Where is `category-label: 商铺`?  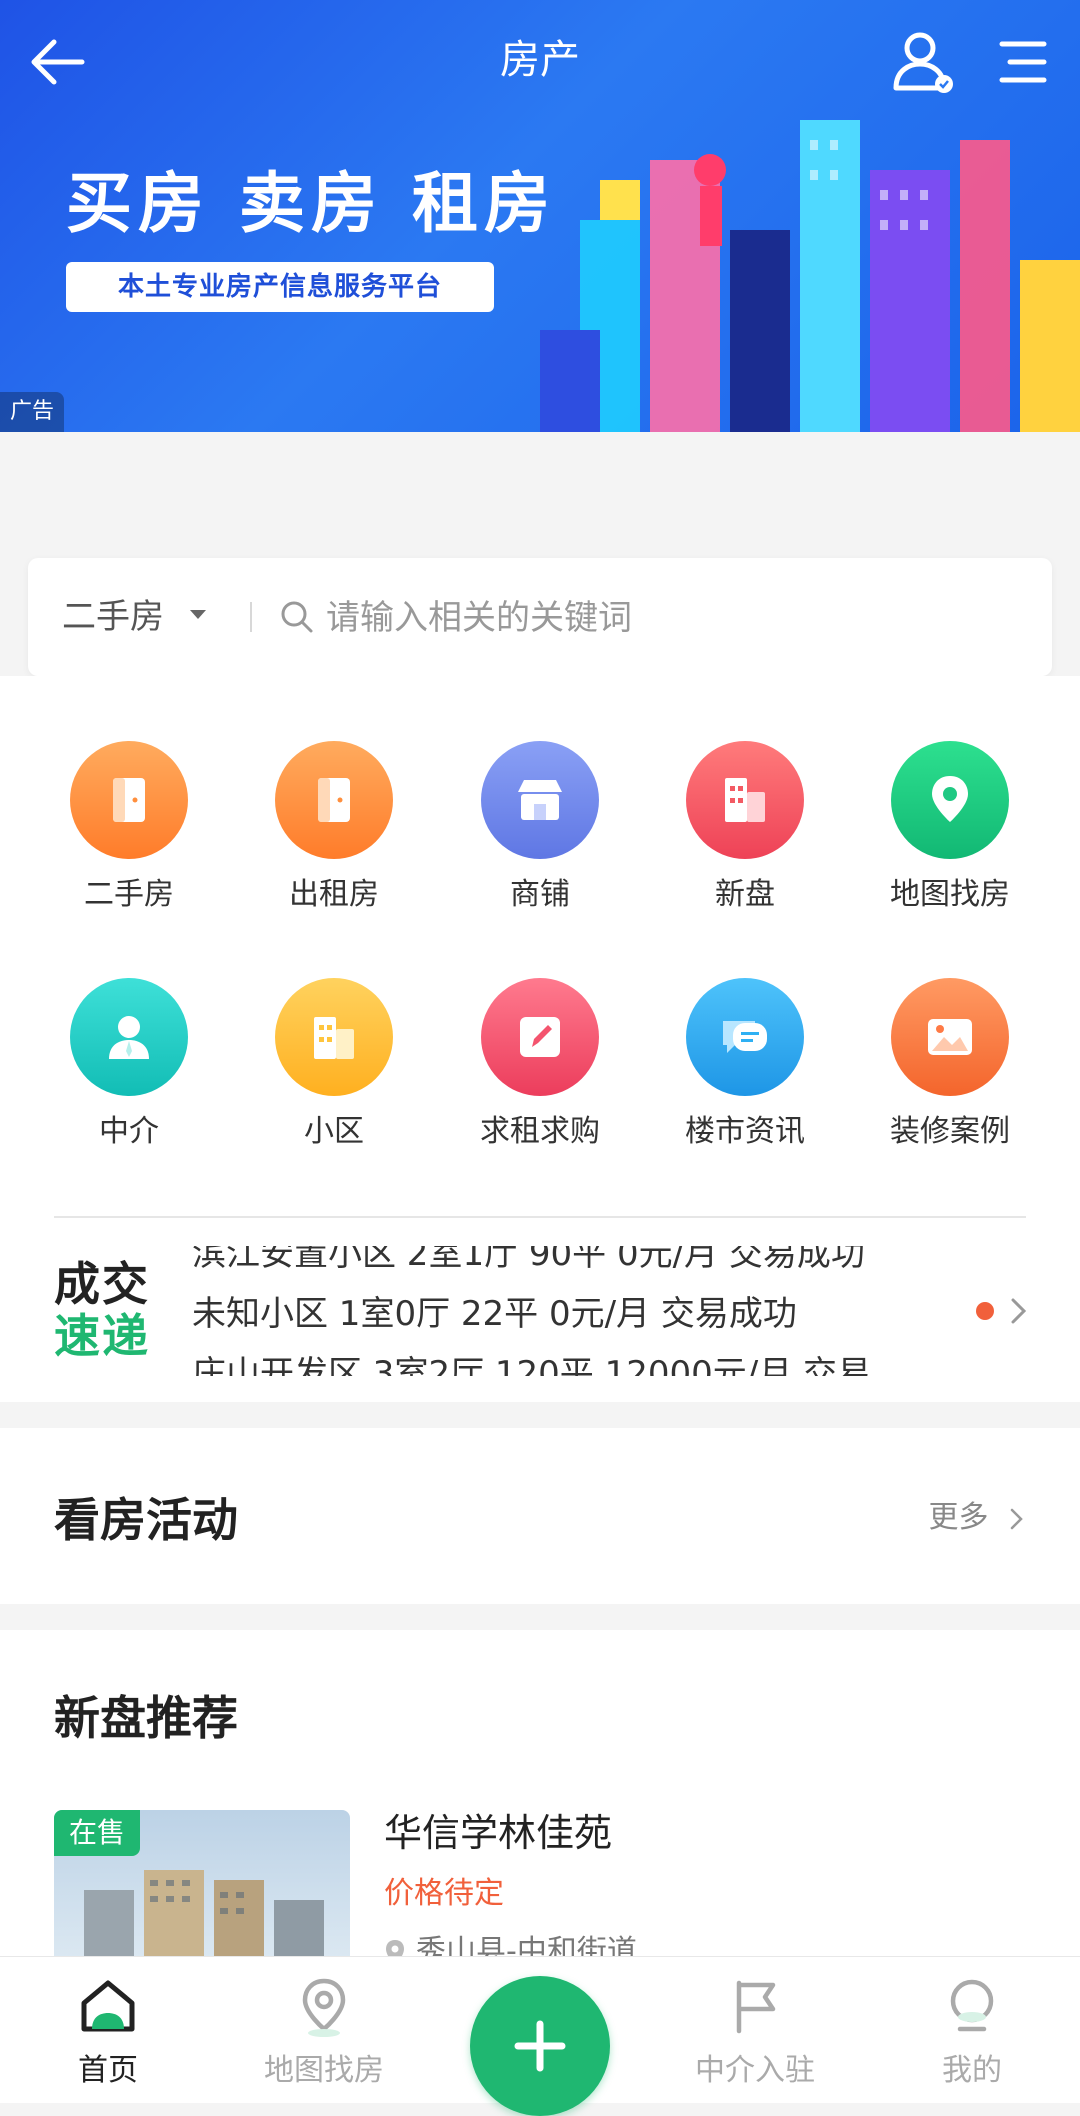
category-label: 商铺 is located at coordinates (540, 894).